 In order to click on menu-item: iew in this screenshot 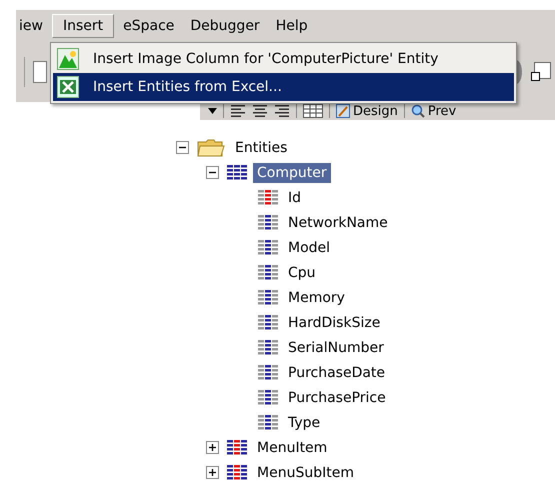, I will do `click(33, 26)`.